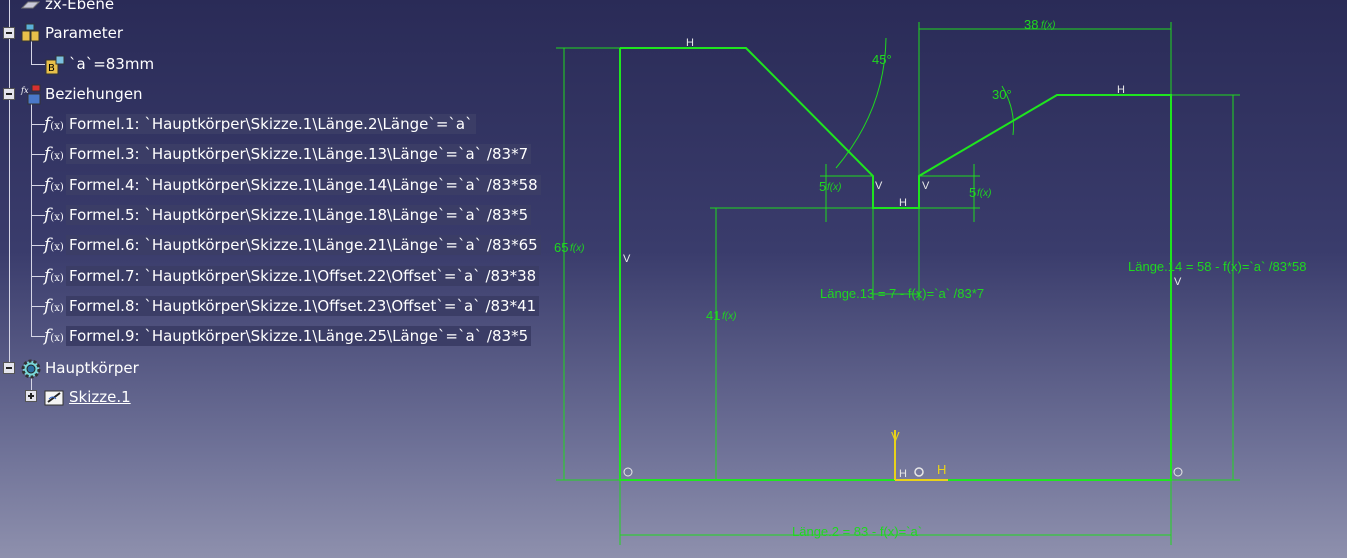 The width and height of the screenshot is (1347, 558). Describe the element at coordinates (1217, 266) in the screenshot. I see `dim-laenge-14: Länge.14 = 58 - f(x)=`a` /83*58` at that location.